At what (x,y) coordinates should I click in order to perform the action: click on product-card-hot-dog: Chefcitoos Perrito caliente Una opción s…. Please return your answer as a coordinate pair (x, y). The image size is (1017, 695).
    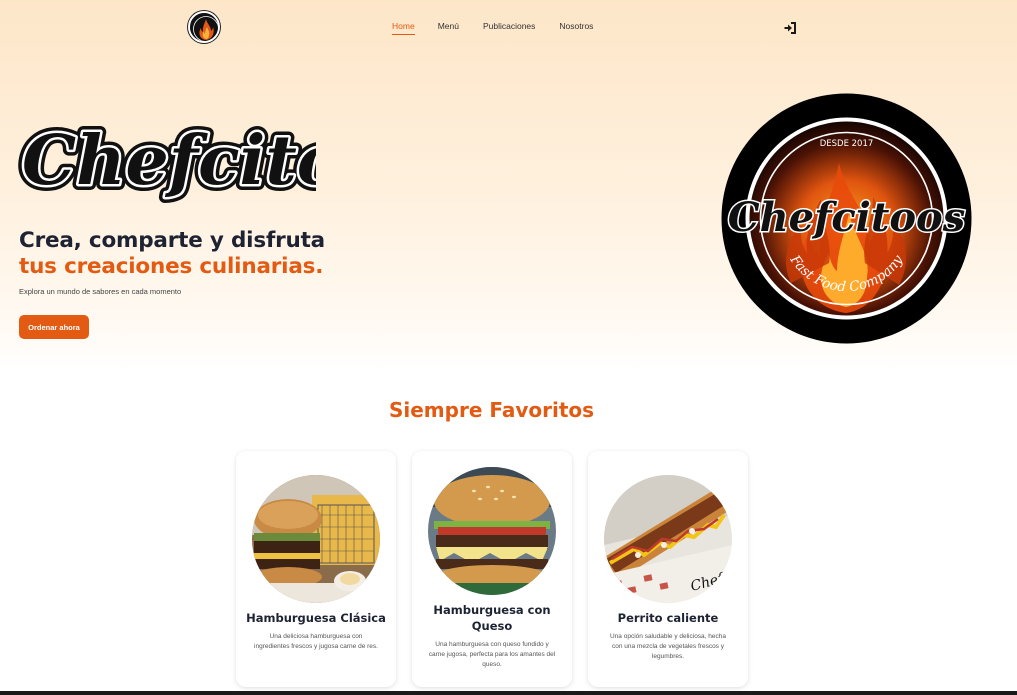
    Looking at the image, I should click on (668, 569).